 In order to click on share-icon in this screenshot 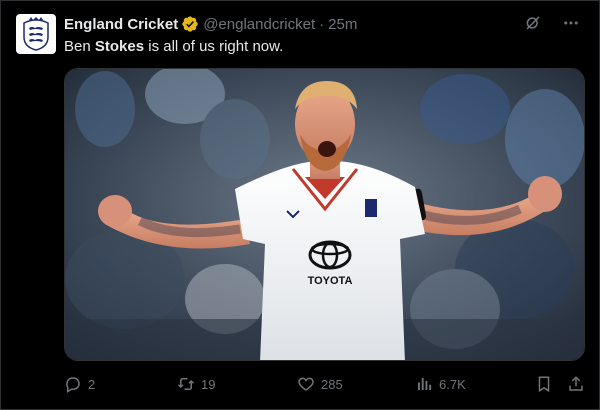, I will do `click(576, 384)`.